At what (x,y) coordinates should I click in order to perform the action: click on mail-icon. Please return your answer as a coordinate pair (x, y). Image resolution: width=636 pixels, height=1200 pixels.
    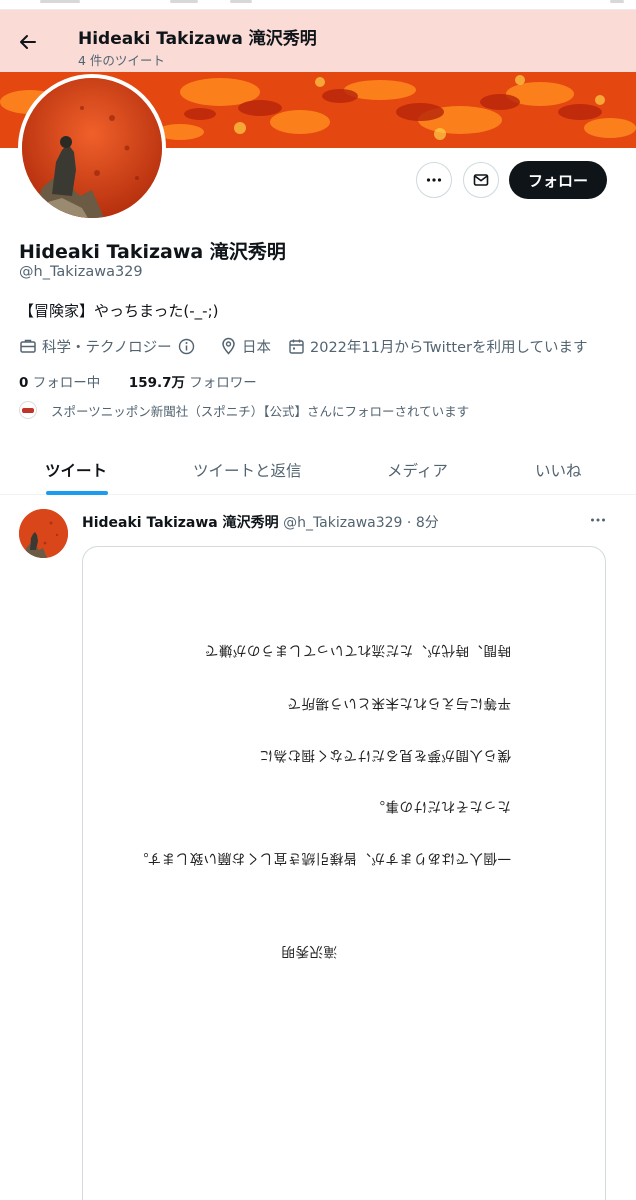
    Looking at the image, I should click on (481, 180).